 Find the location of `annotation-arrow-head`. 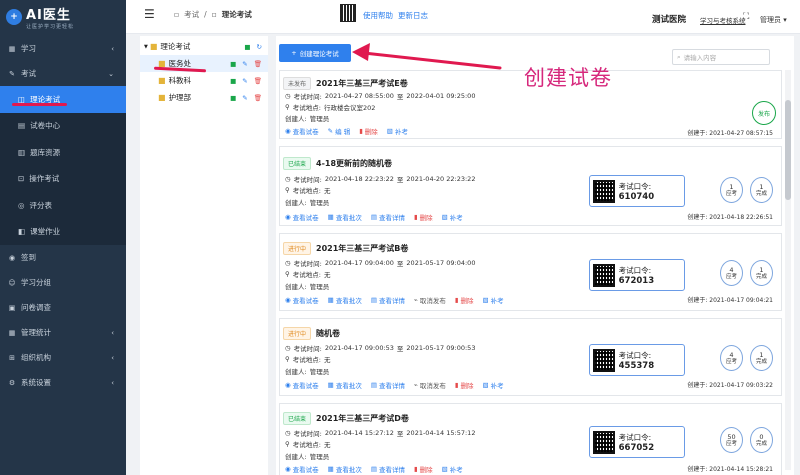

annotation-arrow-head is located at coordinates (361, 52).